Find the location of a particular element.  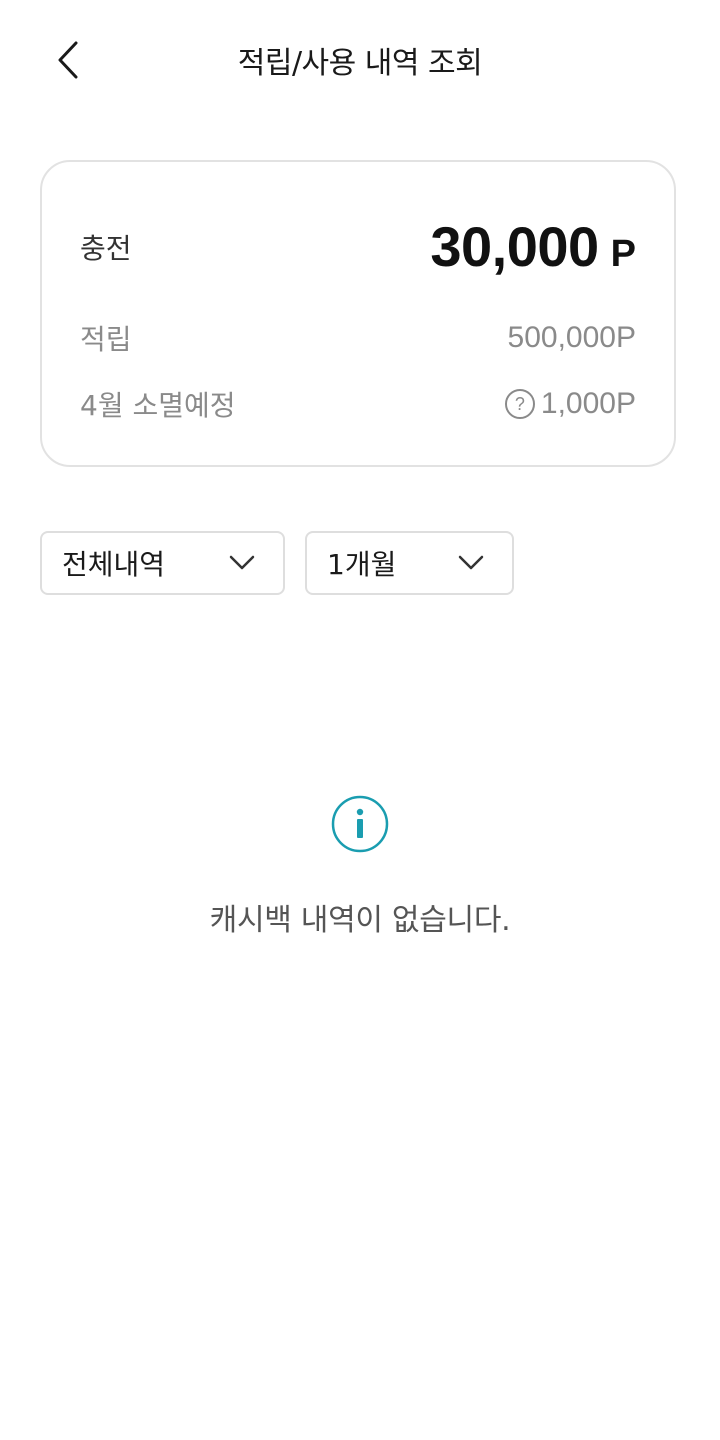

history-type-select: 전체내역 is located at coordinates (162, 563).